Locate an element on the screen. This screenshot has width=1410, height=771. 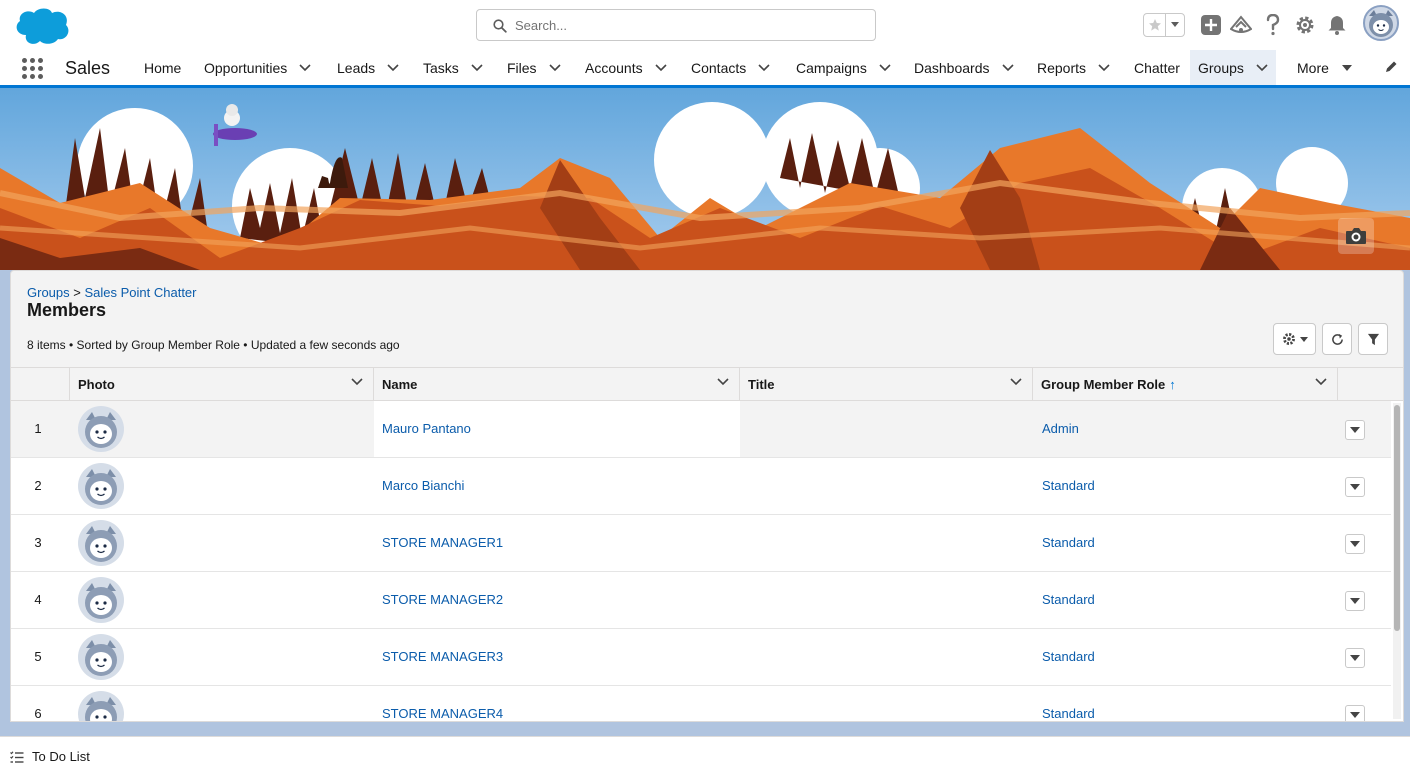
column-label: Title is located at coordinates (761, 384).